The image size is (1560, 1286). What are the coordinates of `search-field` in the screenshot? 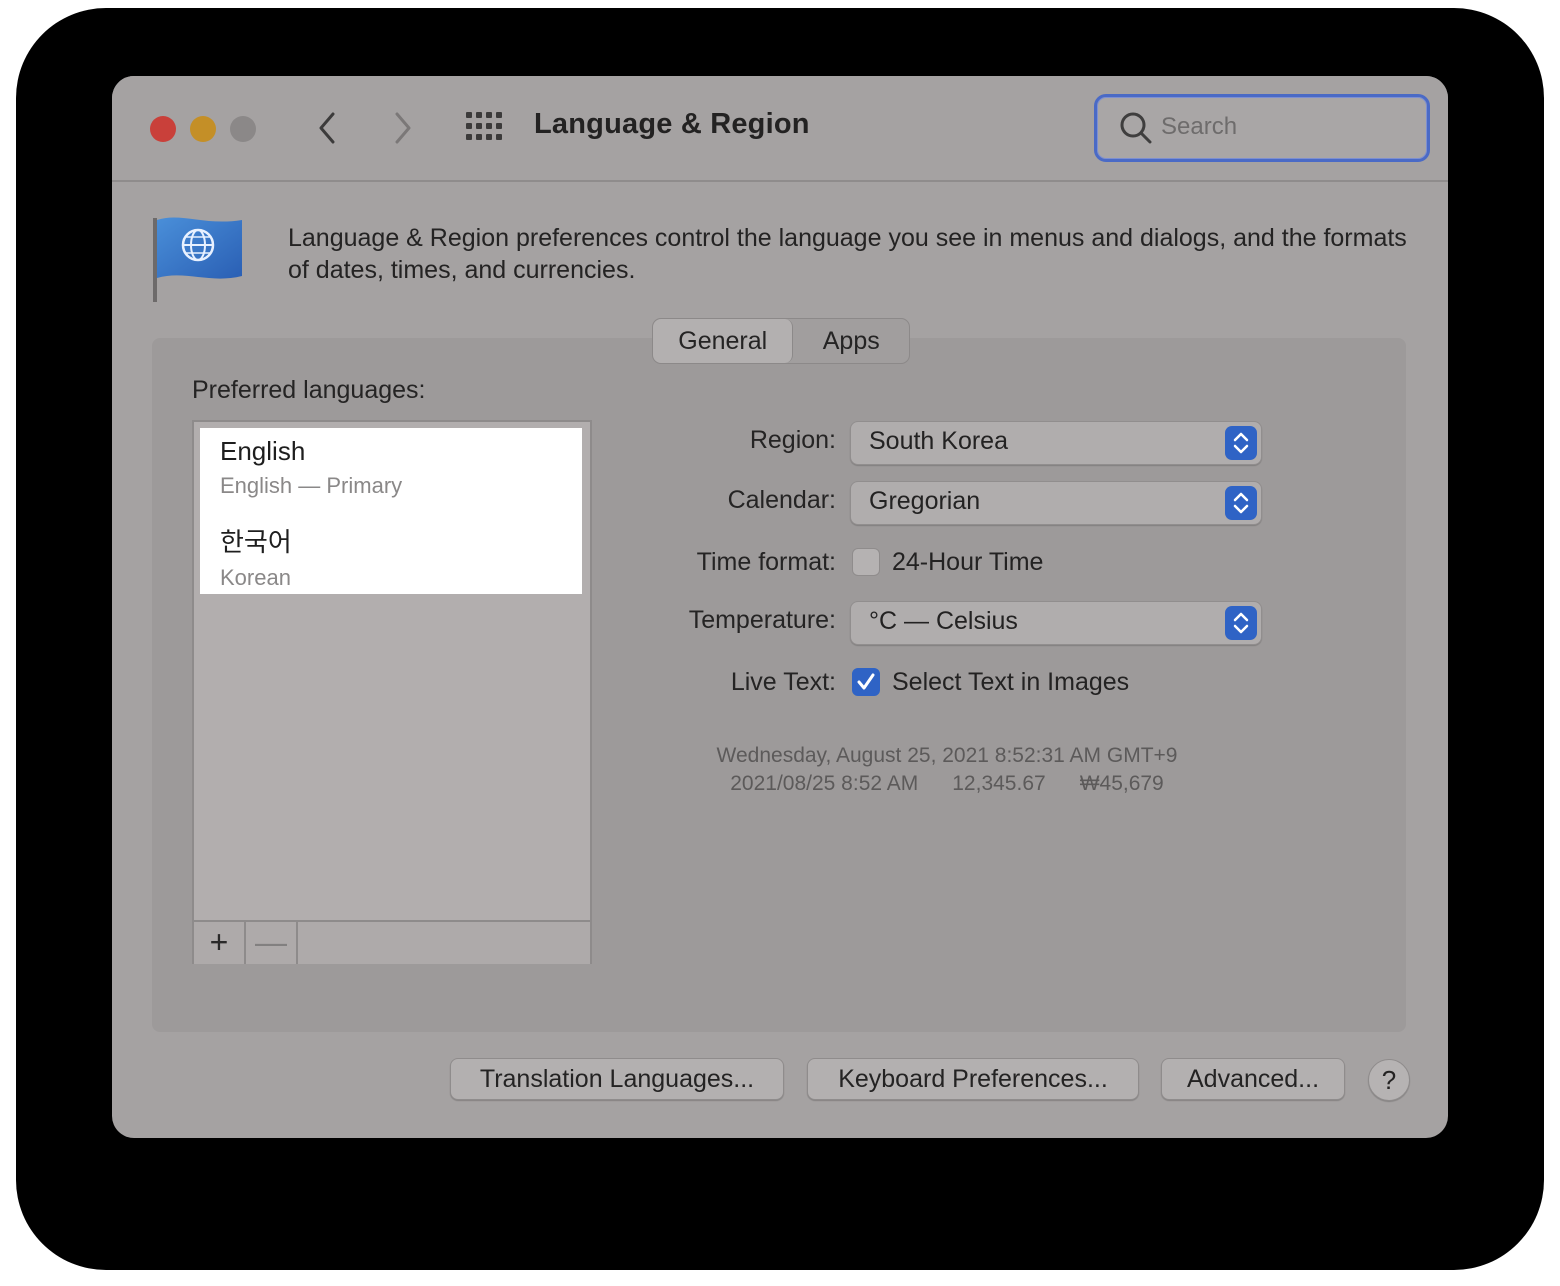 It's located at (1262, 128).